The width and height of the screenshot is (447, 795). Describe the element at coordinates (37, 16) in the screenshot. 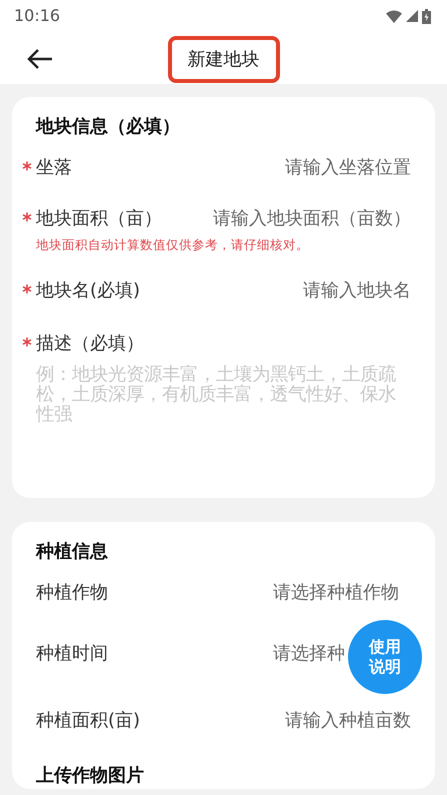

I see `status-time: 10:16` at that location.